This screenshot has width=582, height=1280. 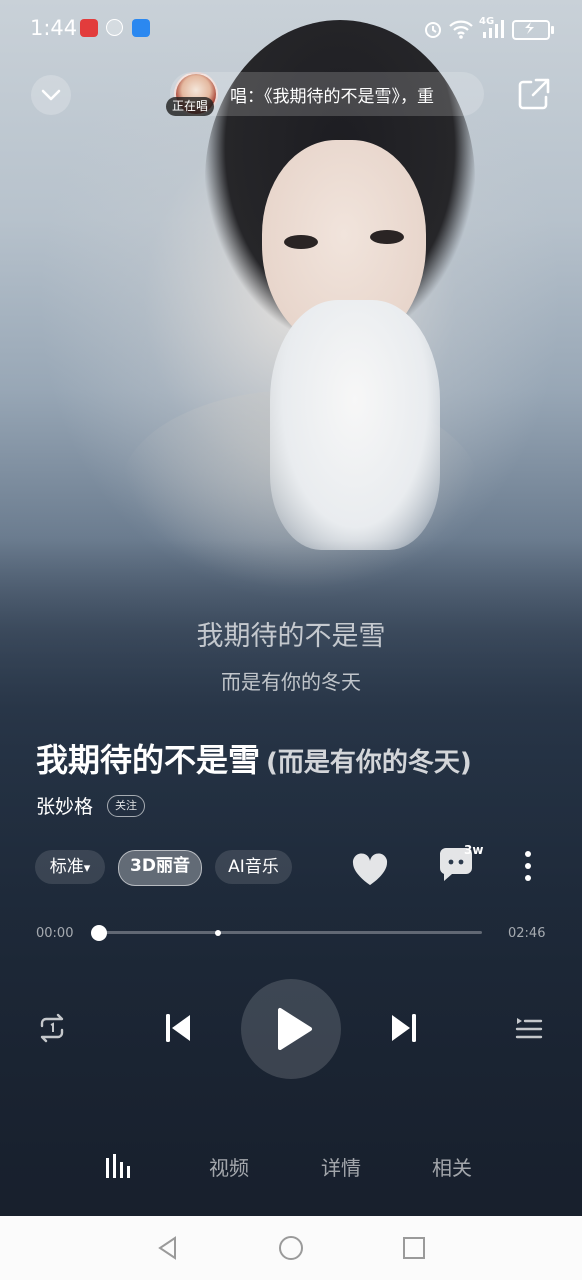 What do you see at coordinates (341, 1166) in the screenshot?
I see `tab-details: 详情` at bounding box center [341, 1166].